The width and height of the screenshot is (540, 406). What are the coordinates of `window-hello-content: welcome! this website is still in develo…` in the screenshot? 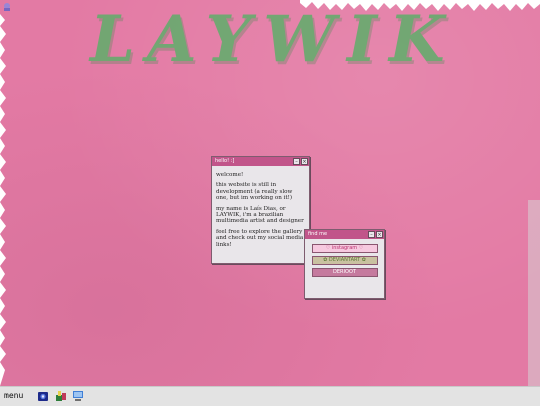 It's located at (260, 211).